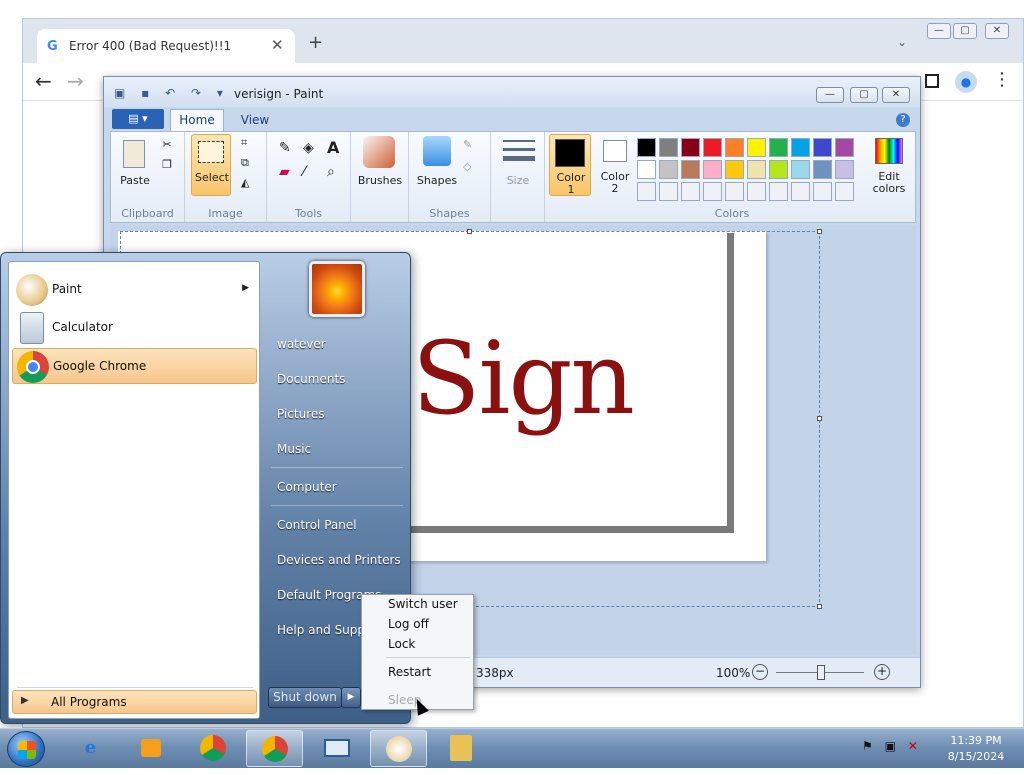  I want to click on eraser-icon: ▰, so click(284, 172).